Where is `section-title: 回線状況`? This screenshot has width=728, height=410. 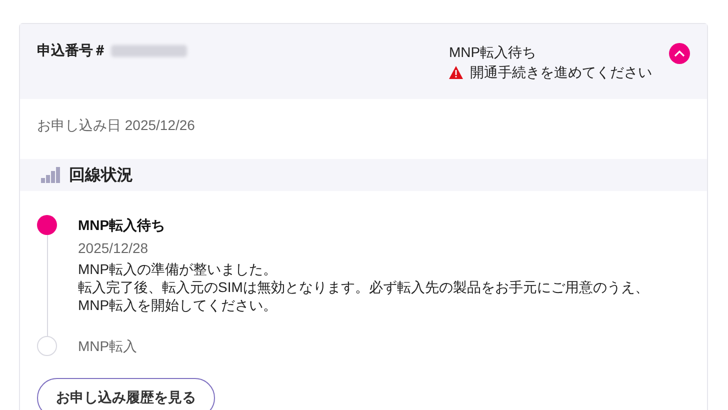
section-title: 回線状況 is located at coordinates (101, 176).